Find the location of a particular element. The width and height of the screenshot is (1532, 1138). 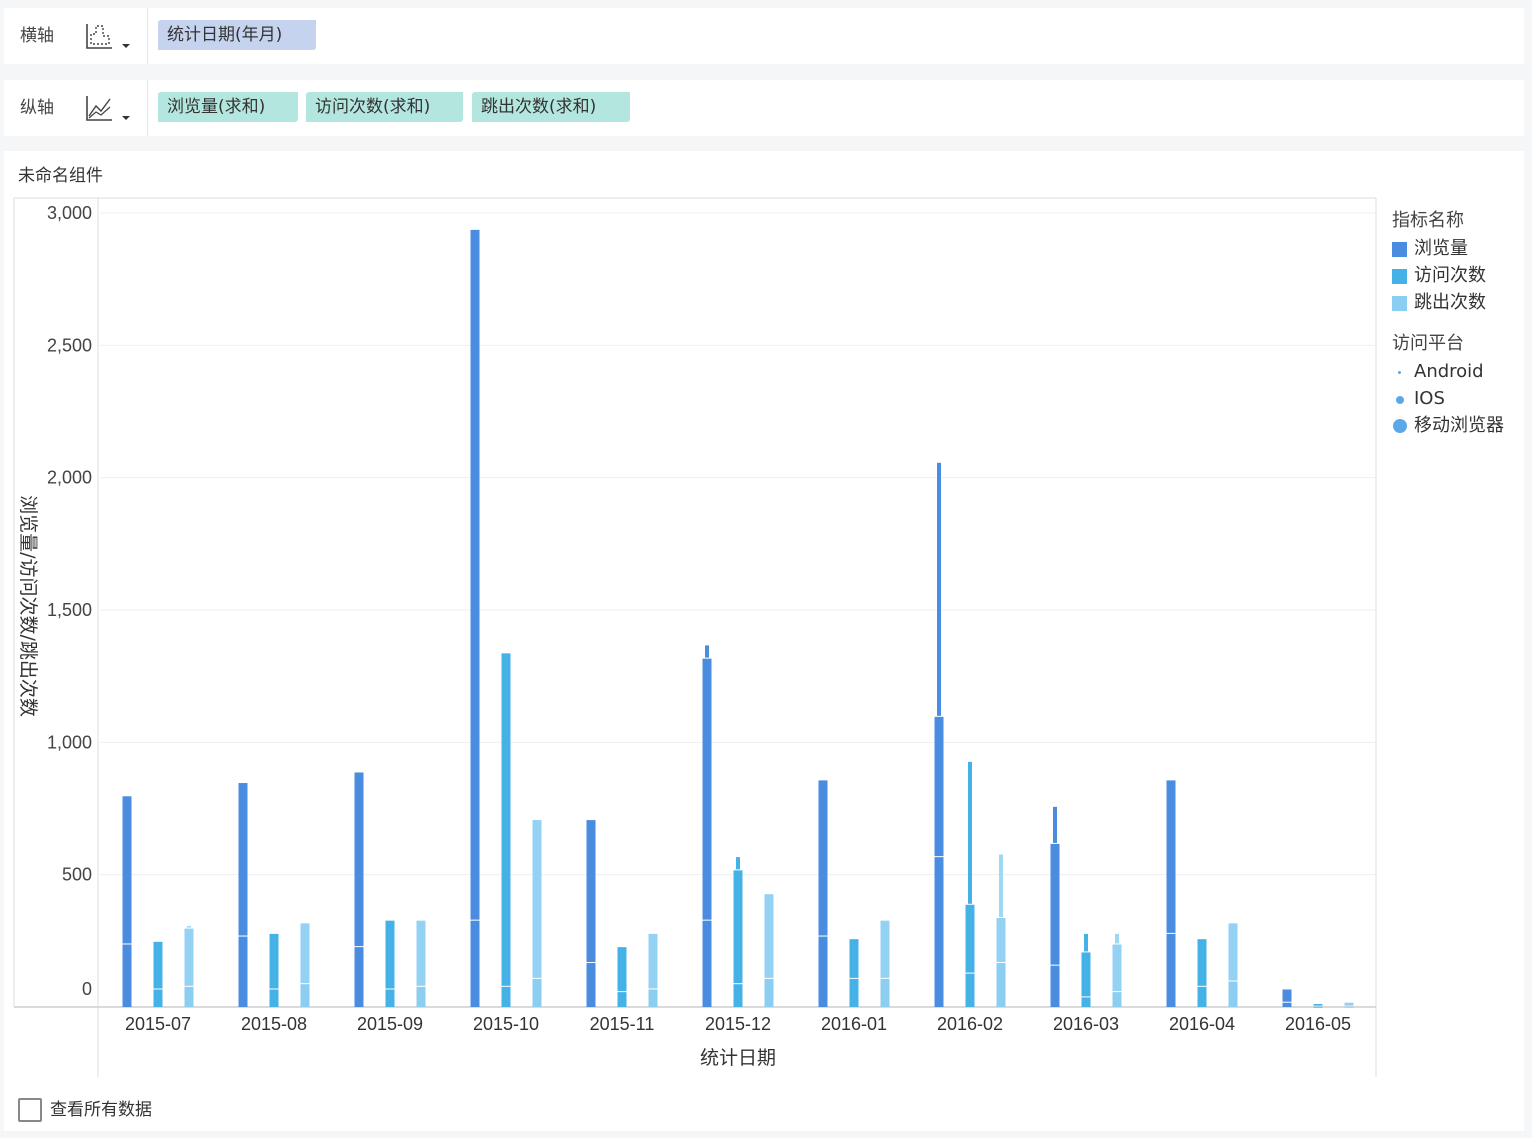

y-field-pill-pageviews: 浏览量(求和) is located at coordinates (228, 107).